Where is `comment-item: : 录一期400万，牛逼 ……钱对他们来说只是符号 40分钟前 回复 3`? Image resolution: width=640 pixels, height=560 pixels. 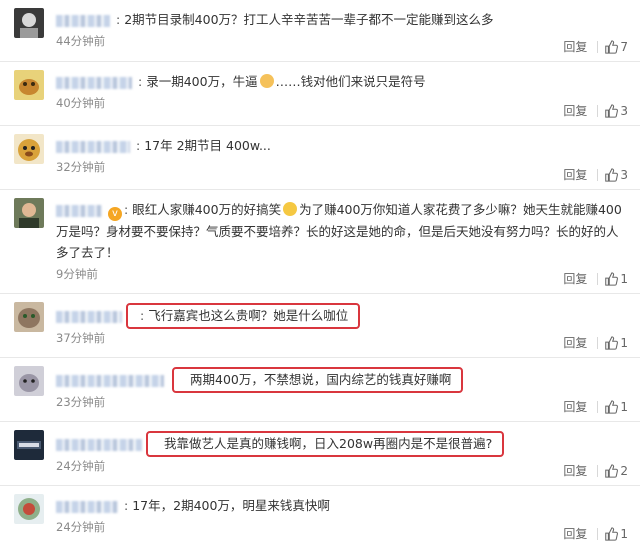 comment-item: : 录一期400万，牛逼 ……钱对他们来说只是符号 40分钟前 回复 3 is located at coordinates (320, 94).